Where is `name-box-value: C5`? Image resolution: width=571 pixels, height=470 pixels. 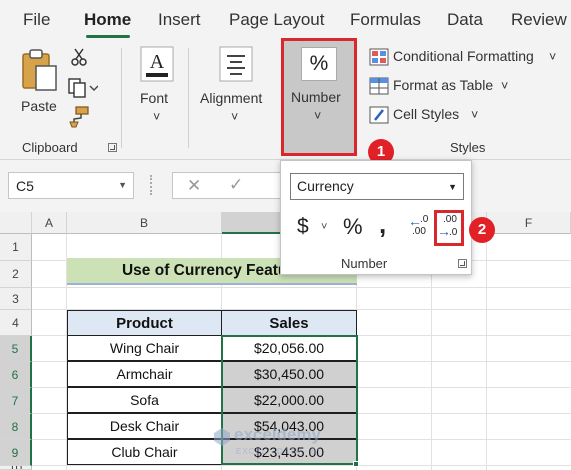 name-box-value: C5 is located at coordinates (25, 186).